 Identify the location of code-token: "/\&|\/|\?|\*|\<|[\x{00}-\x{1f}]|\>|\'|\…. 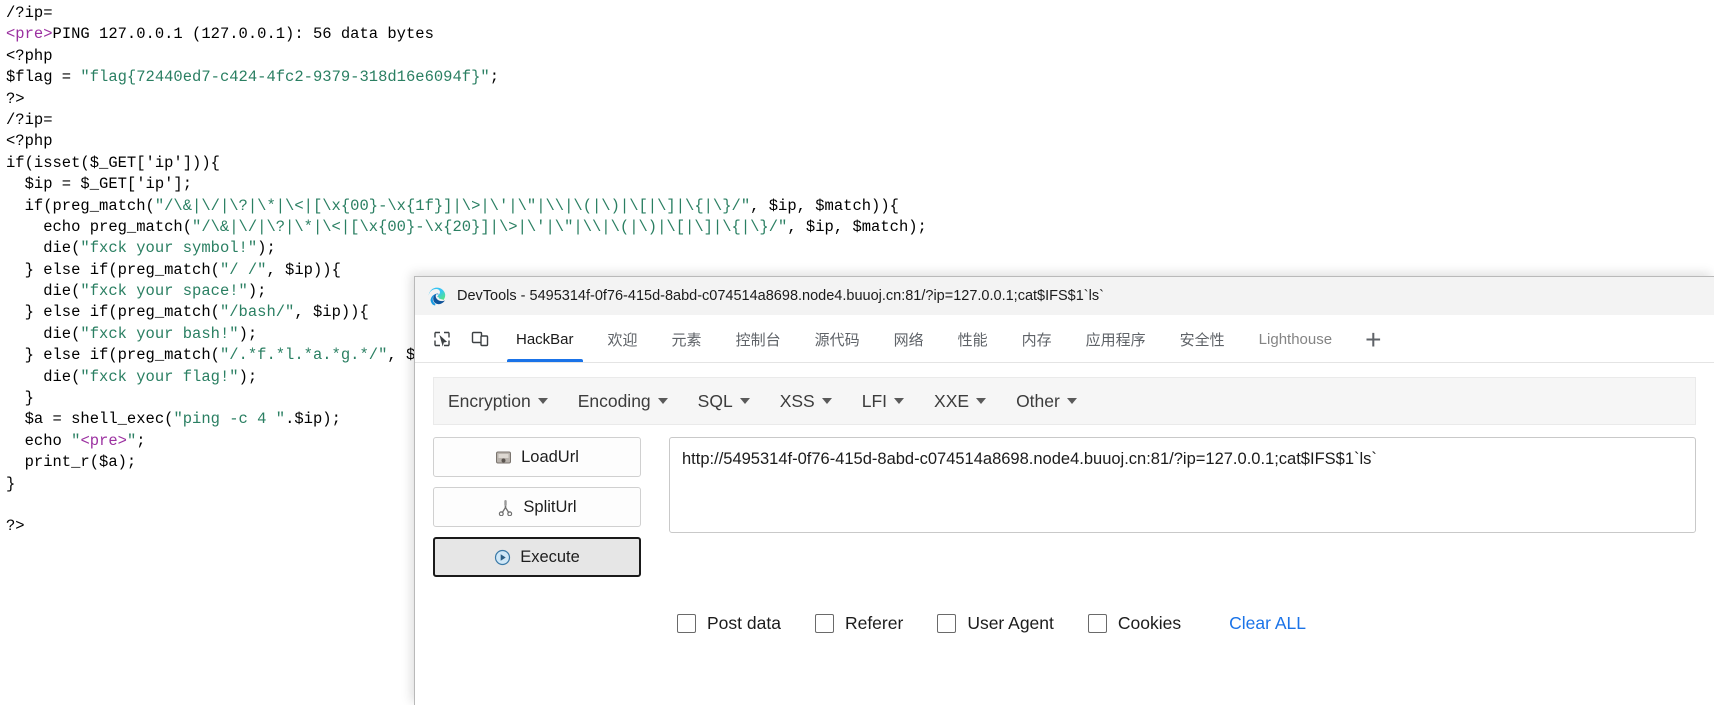
(452, 205).